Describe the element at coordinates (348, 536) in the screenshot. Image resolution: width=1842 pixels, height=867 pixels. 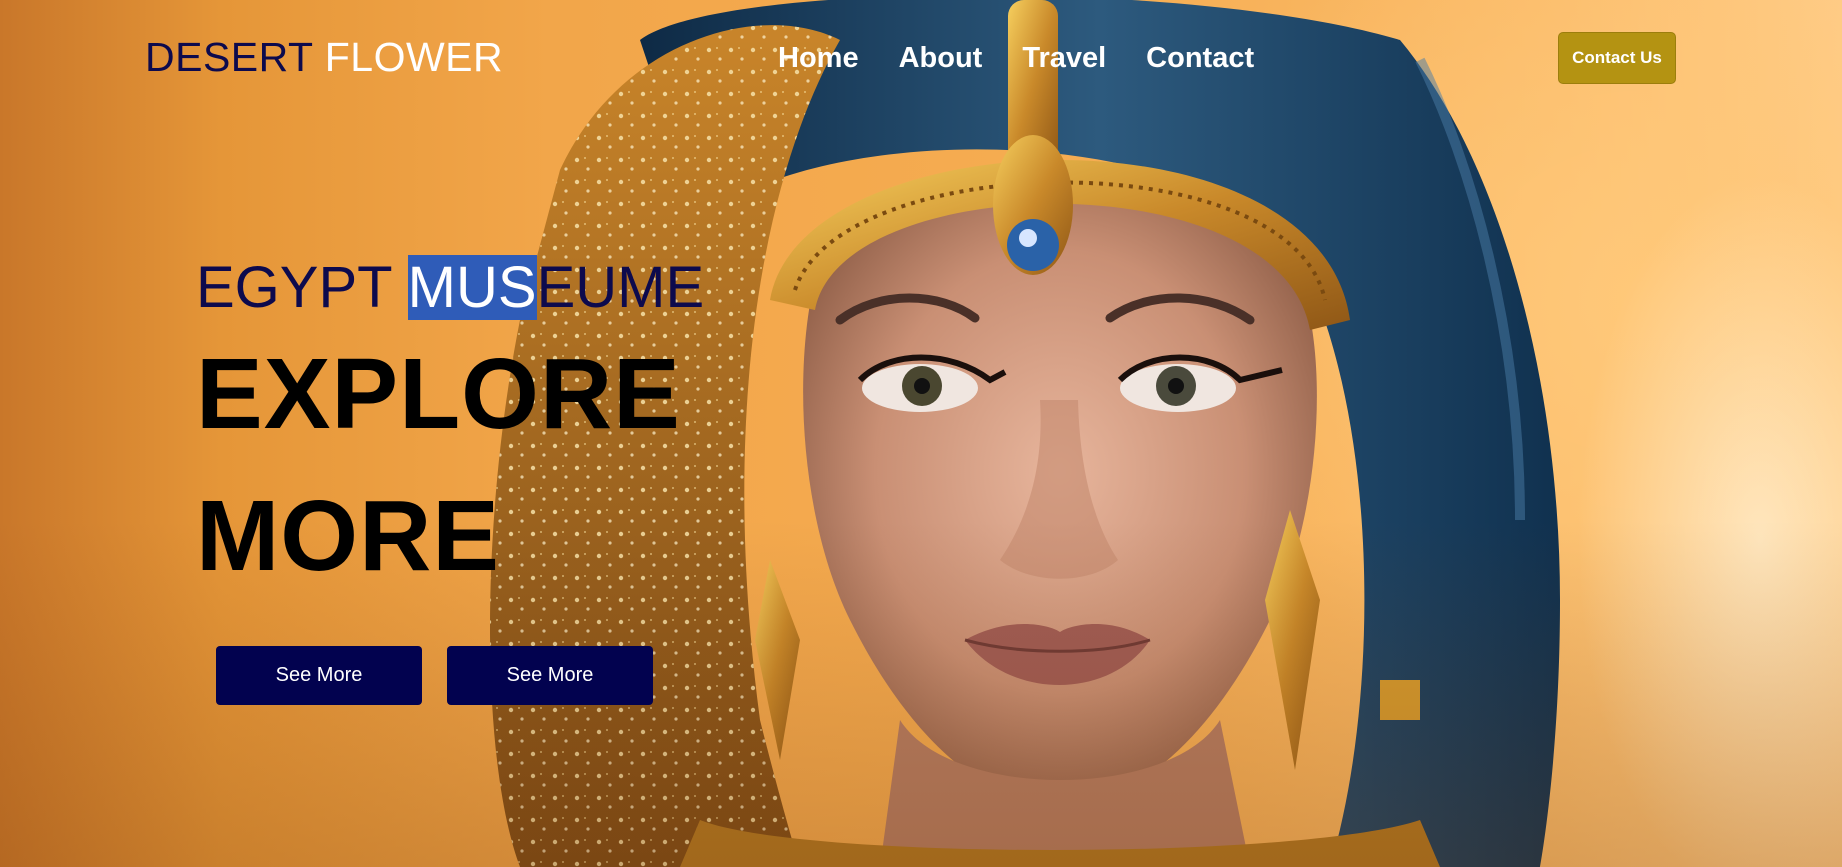
I see `headline-line-2: MORE` at that location.